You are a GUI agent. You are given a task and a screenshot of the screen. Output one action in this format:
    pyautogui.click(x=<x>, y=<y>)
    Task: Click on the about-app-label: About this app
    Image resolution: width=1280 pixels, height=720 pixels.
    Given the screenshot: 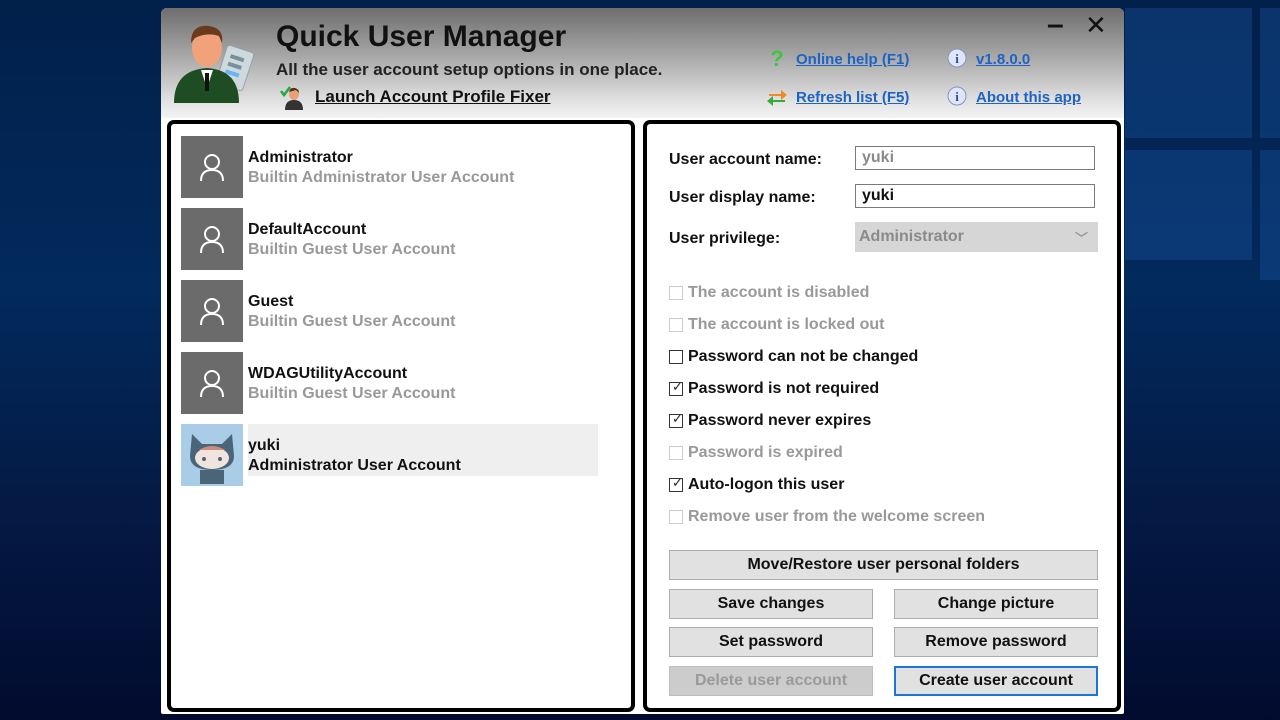 What is the action you would take?
    pyautogui.click(x=1028, y=97)
    